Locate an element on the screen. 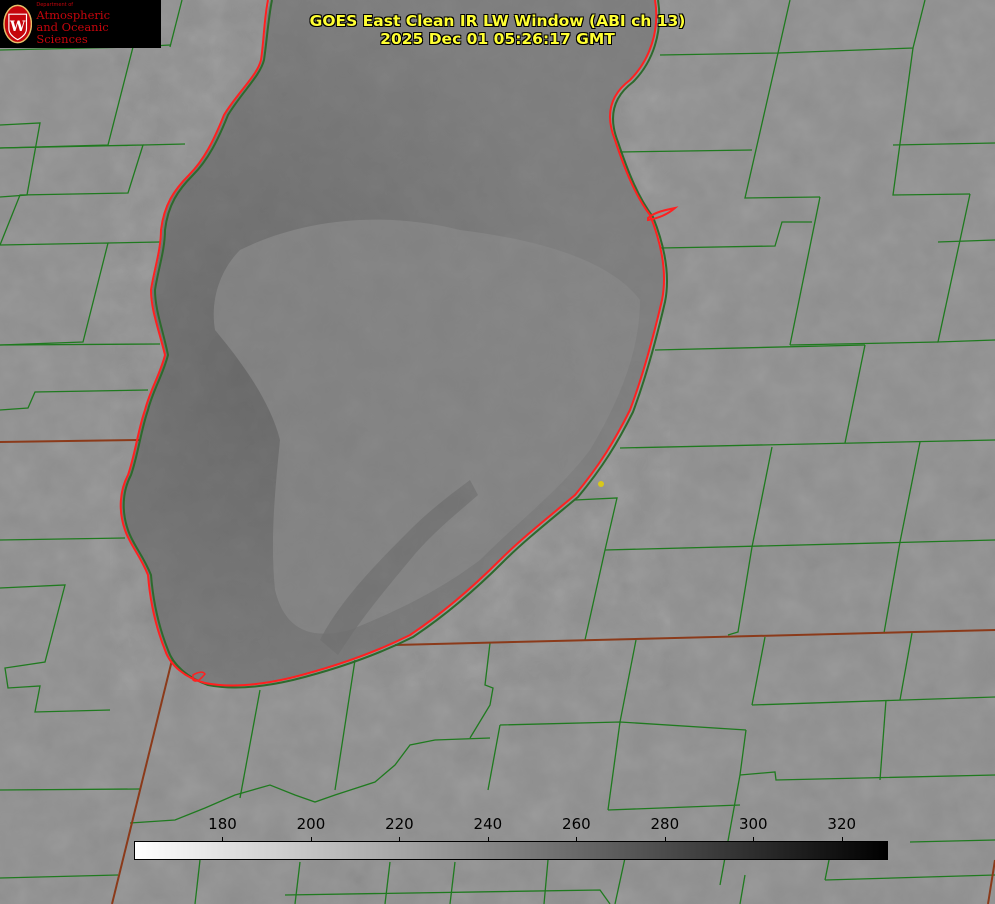  colorbar-tick-label: 320 is located at coordinates (842, 824).